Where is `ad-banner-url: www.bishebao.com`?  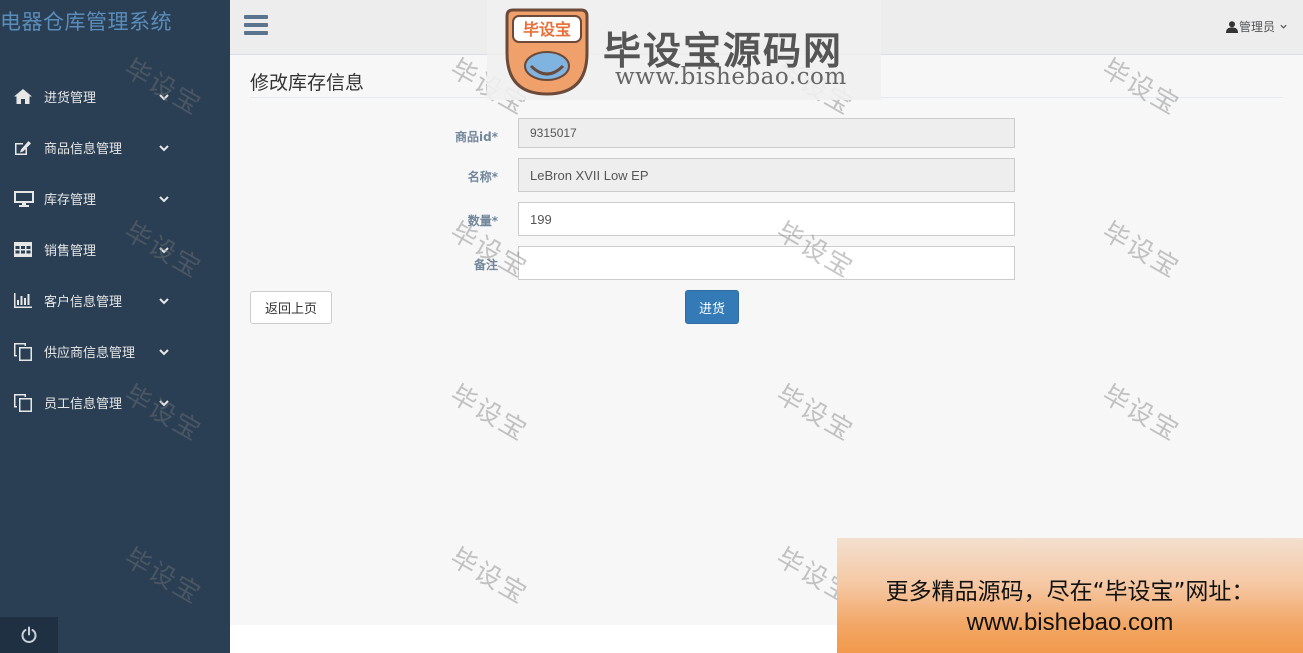
ad-banner-url: www.bishebao.com is located at coordinates (1070, 622).